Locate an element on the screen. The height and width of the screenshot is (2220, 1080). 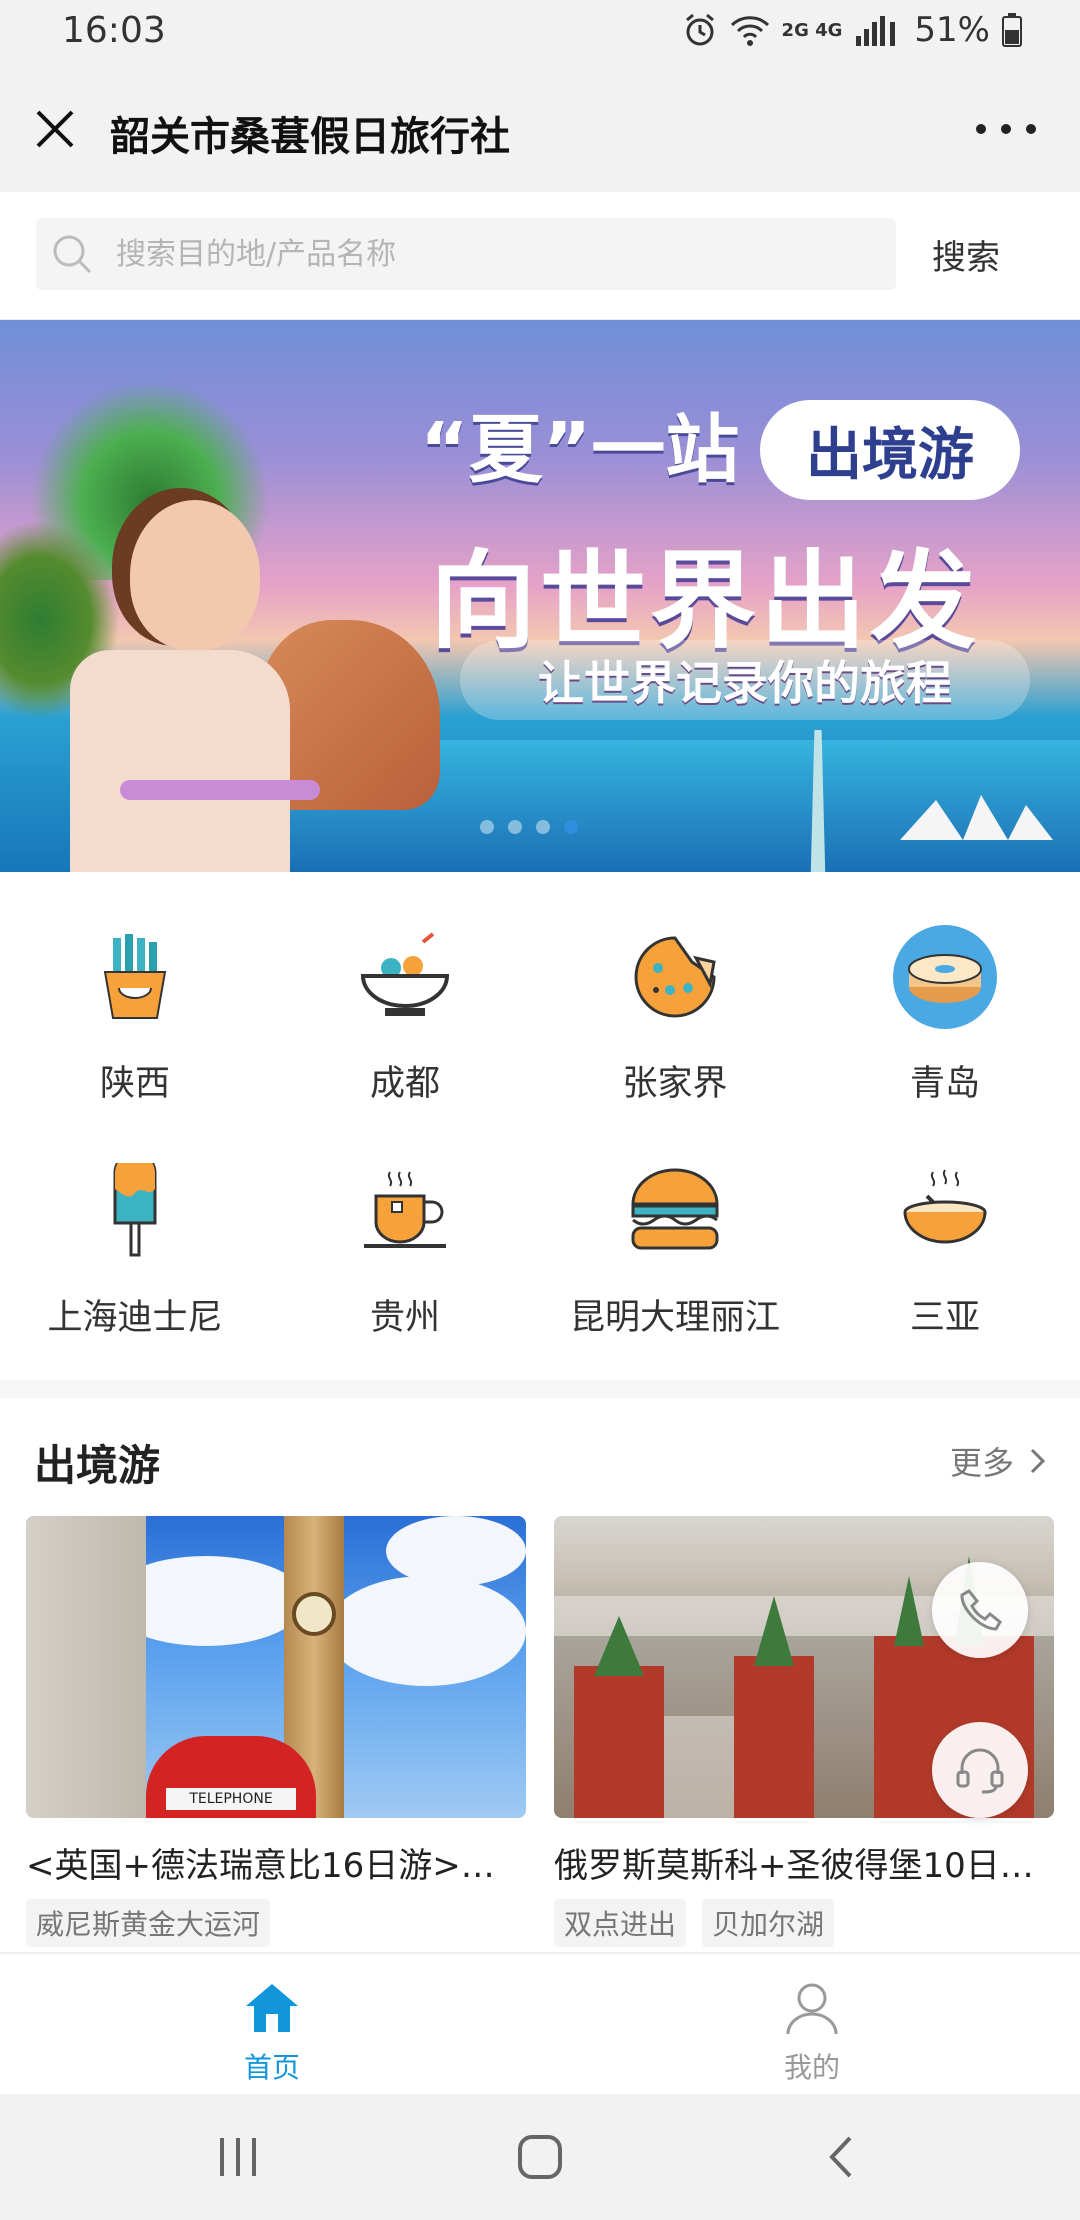
category-label: 昆明大理丽江 is located at coordinates (674, 1318).